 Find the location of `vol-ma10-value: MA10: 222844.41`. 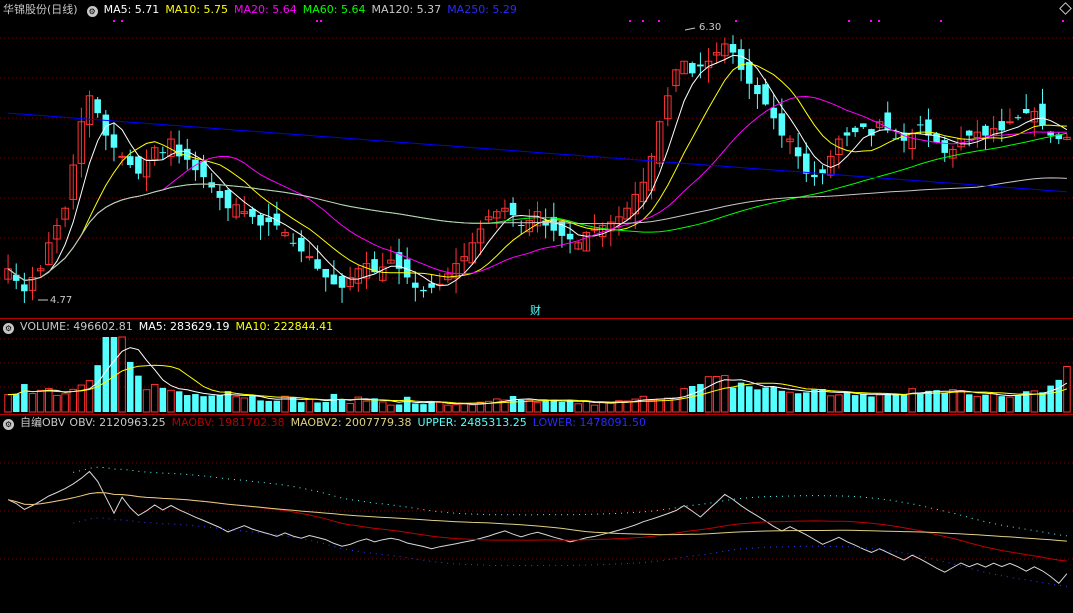

vol-ma10-value: MA10: 222844.41 is located at coordinates (284, 326).